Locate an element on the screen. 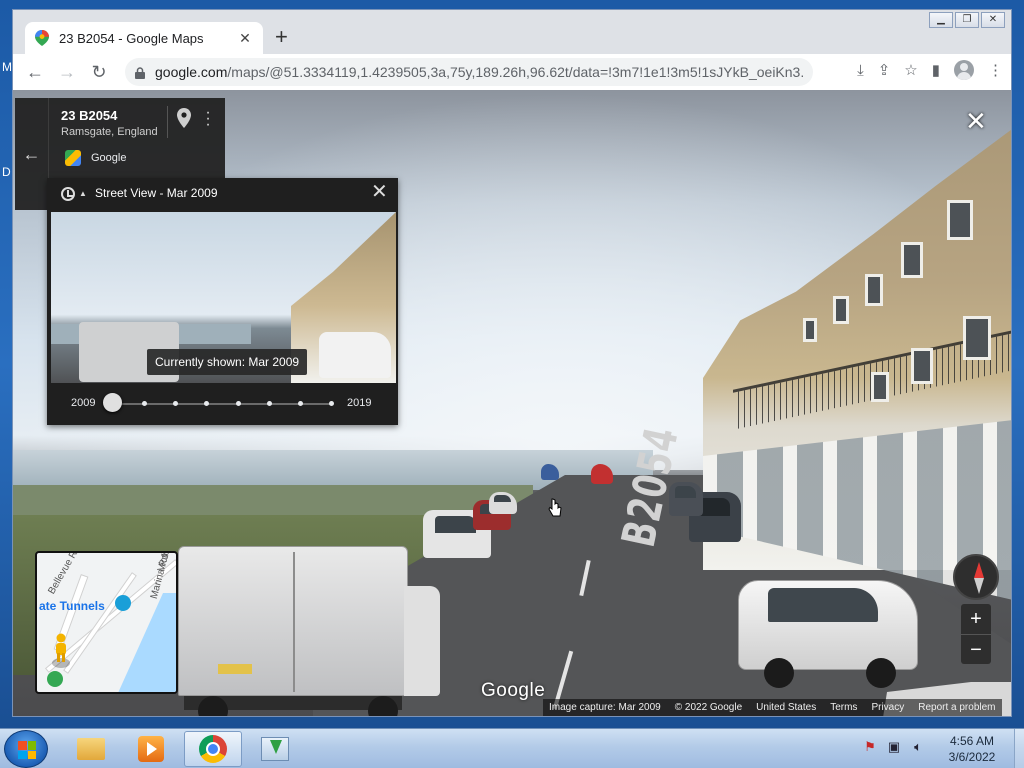 Image resolution: width=1024 pixels, height=768 pixels. tab-title: 23 B2054 - Google Maps is located at coordinates (131, 38).